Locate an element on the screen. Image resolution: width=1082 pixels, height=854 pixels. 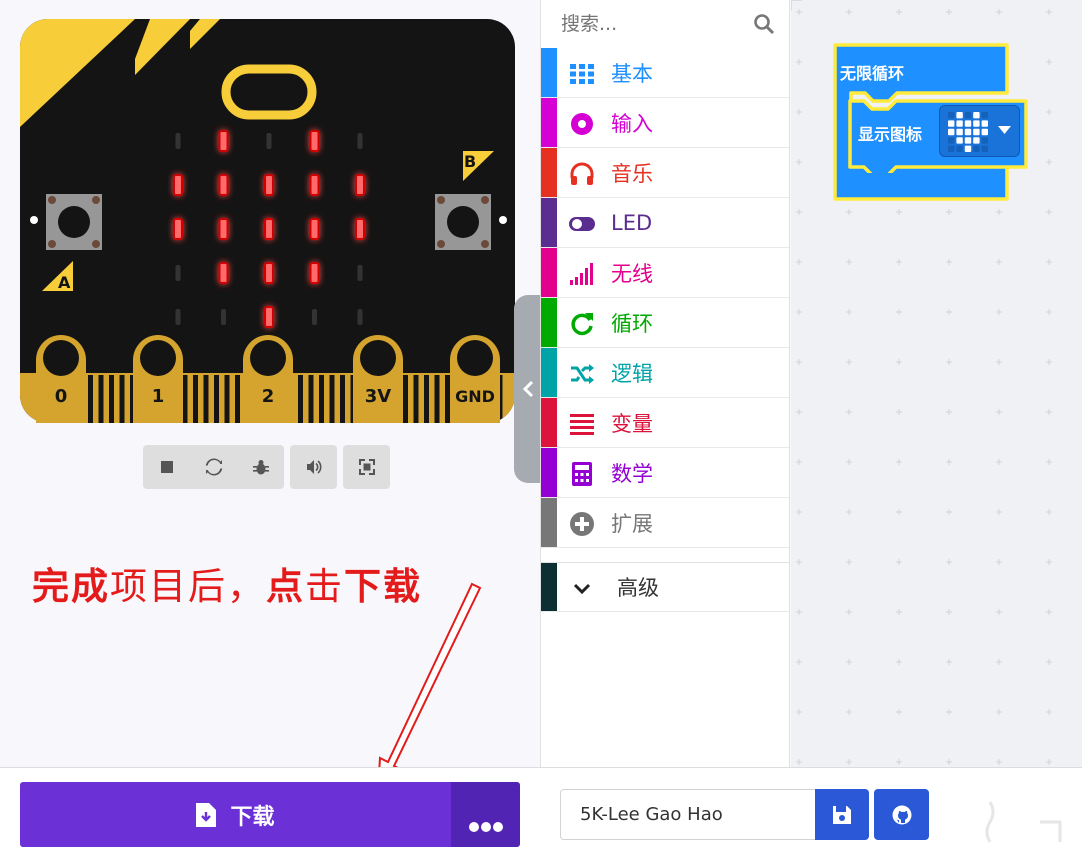
save-button is located at coordinates (842, 814).